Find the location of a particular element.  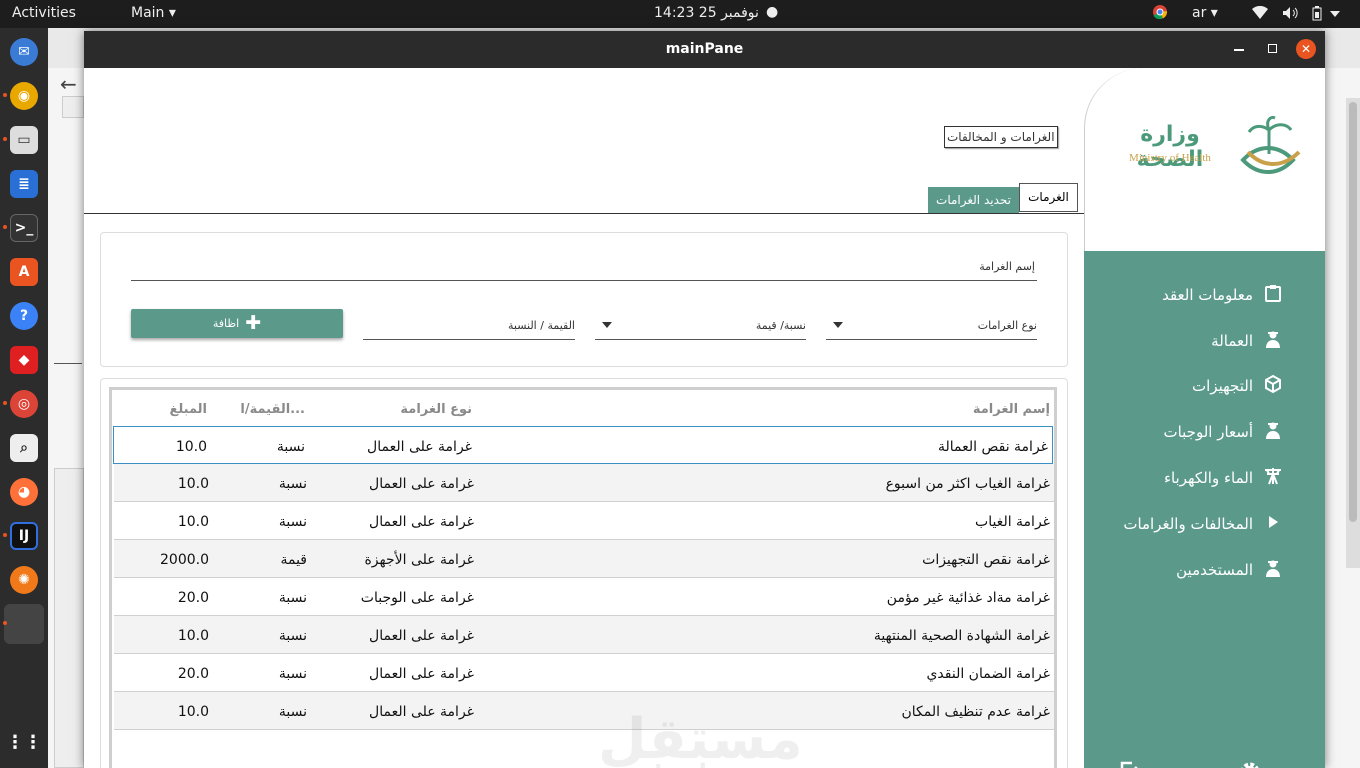

background-scrollbar is located at coordinates (1353, 333).